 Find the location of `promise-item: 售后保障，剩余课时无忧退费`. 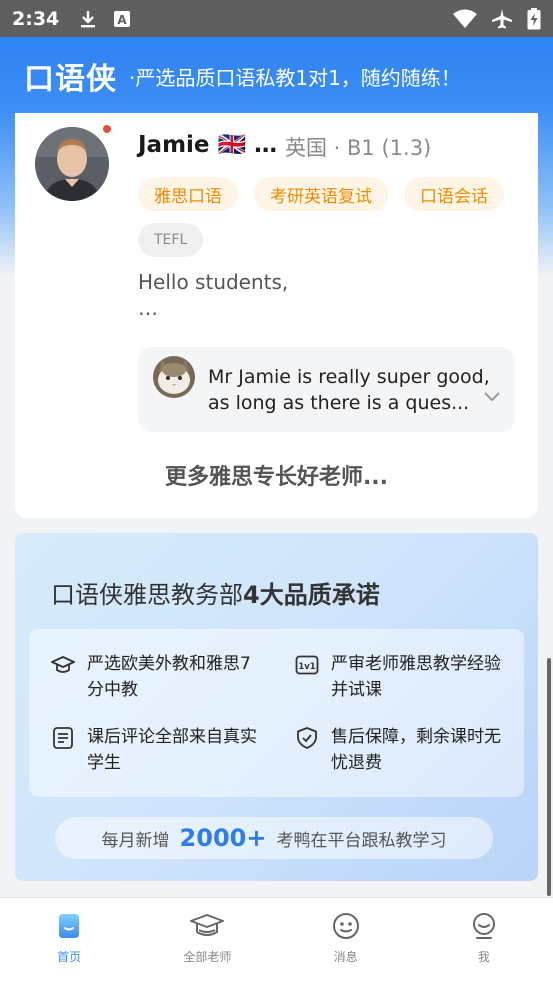

promise-item: 售后保障，剩余课时无忧退费 is located at coordinates (400, 750).